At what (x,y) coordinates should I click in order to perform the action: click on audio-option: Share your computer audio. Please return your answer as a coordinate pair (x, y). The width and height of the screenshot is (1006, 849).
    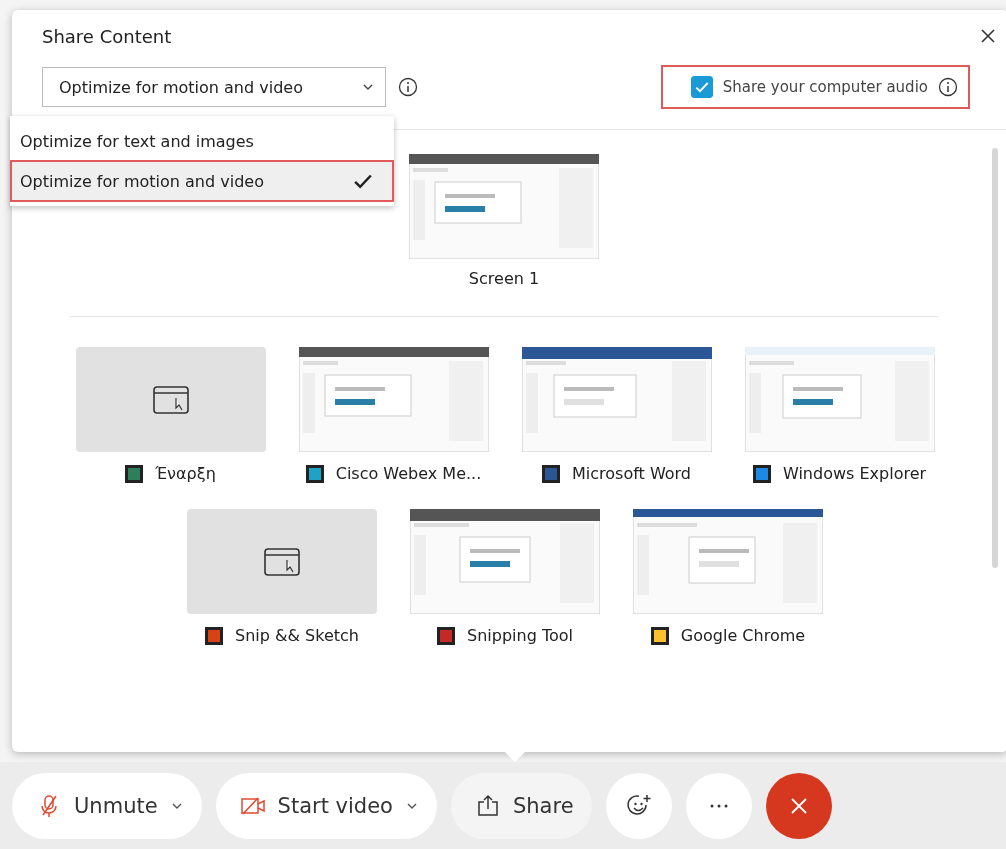
    Looking at the image, I should click on (815, 87).